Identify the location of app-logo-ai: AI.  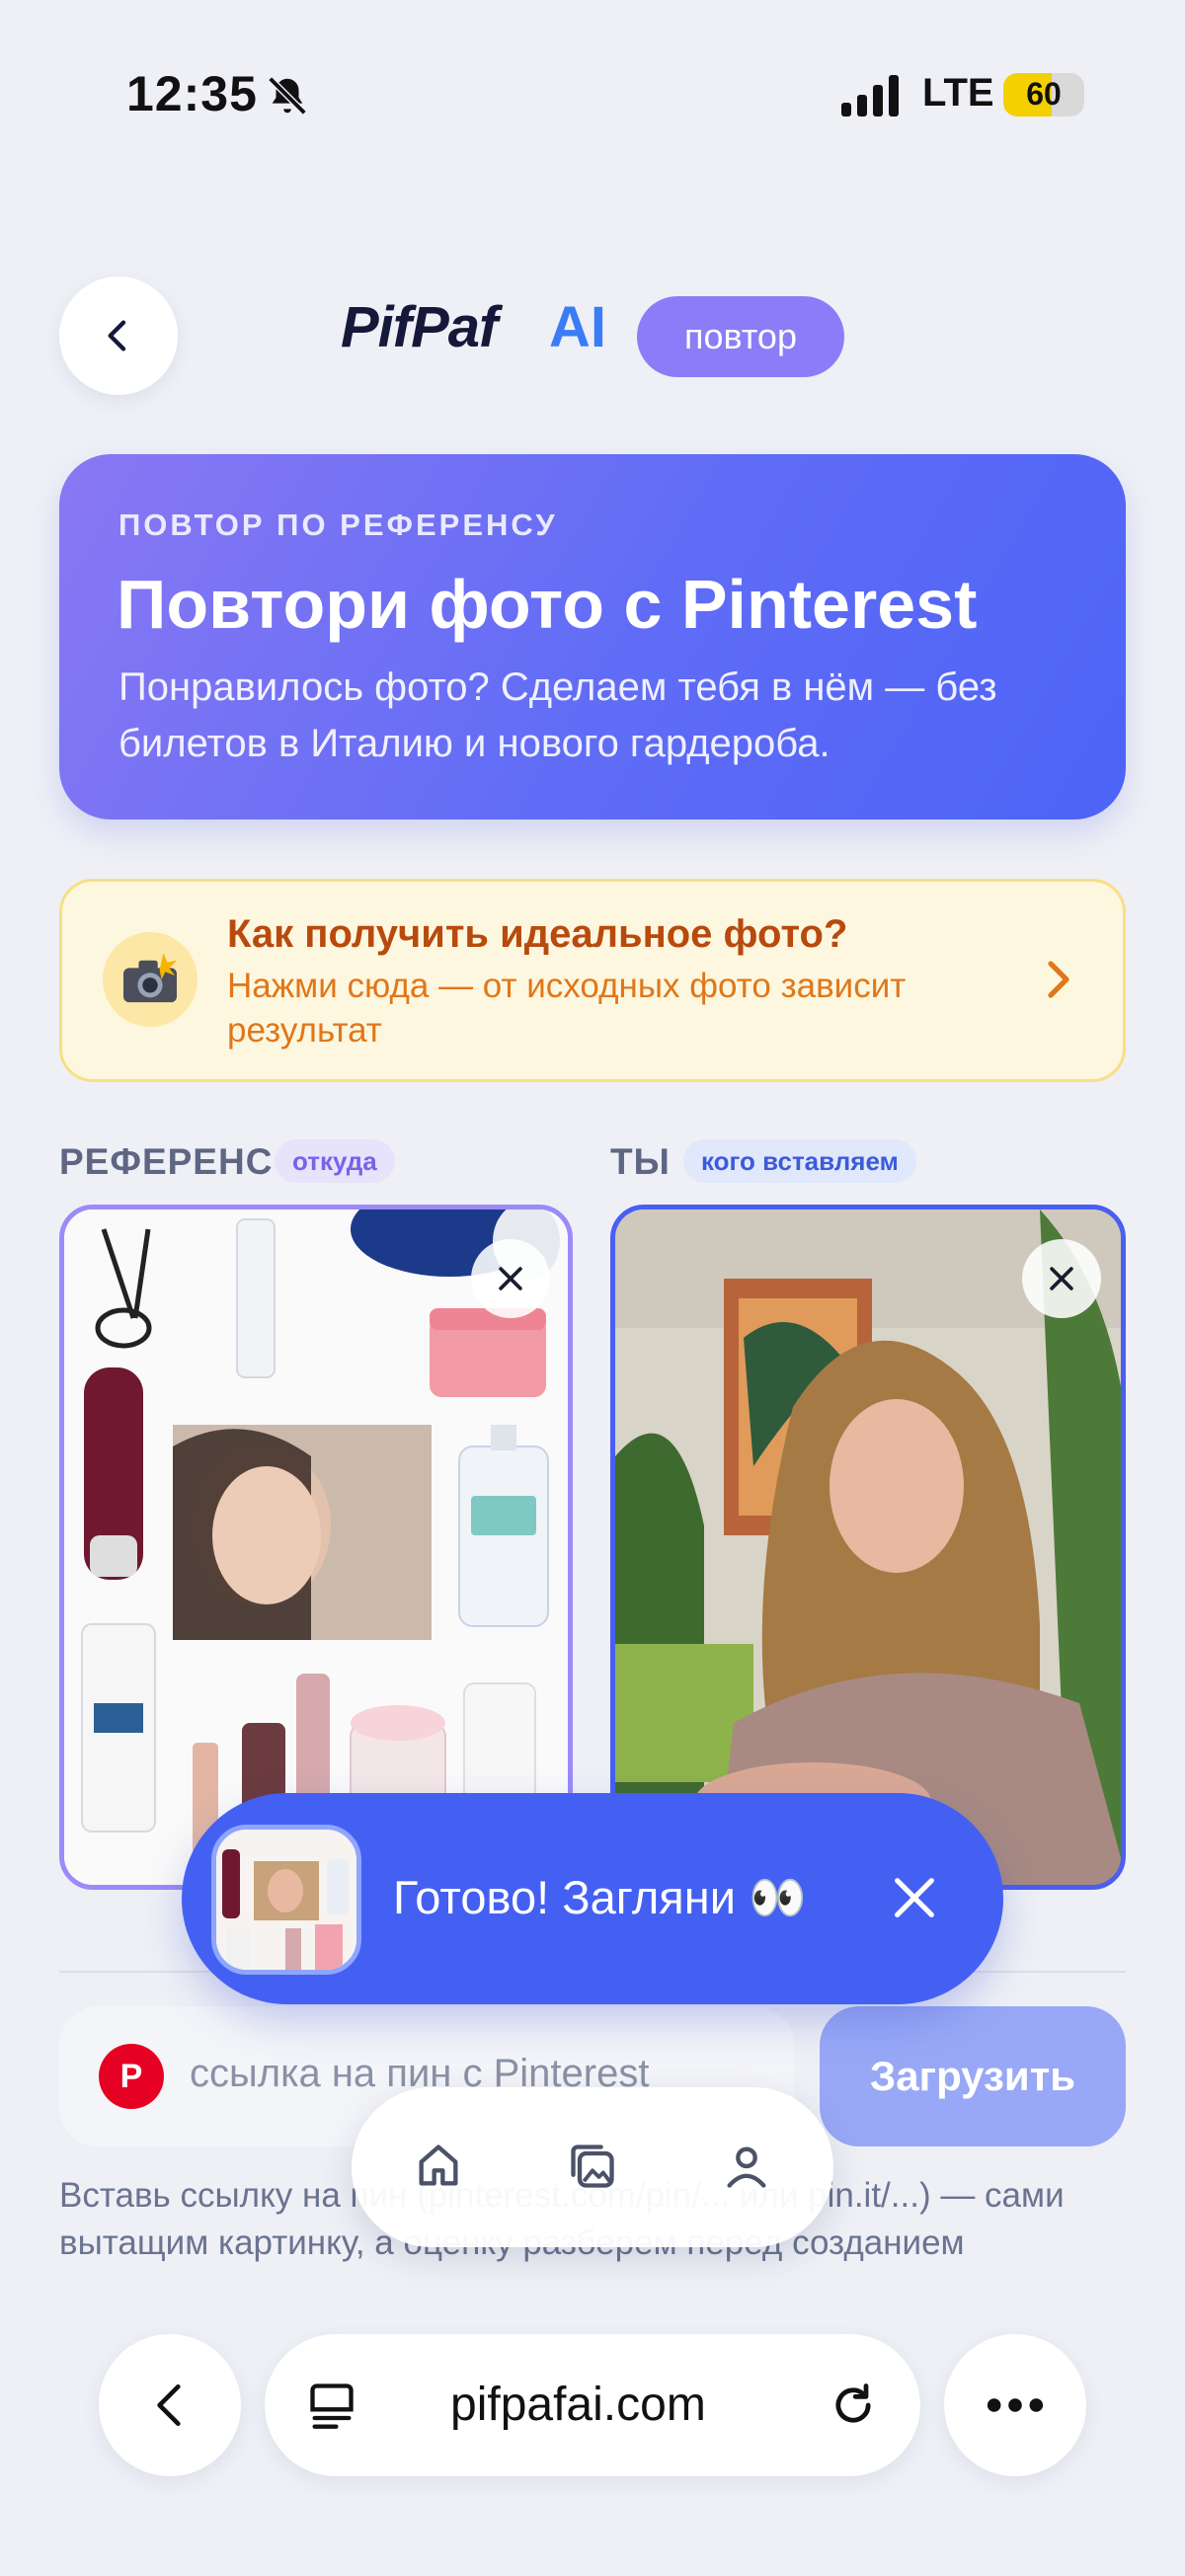
(577, 327).